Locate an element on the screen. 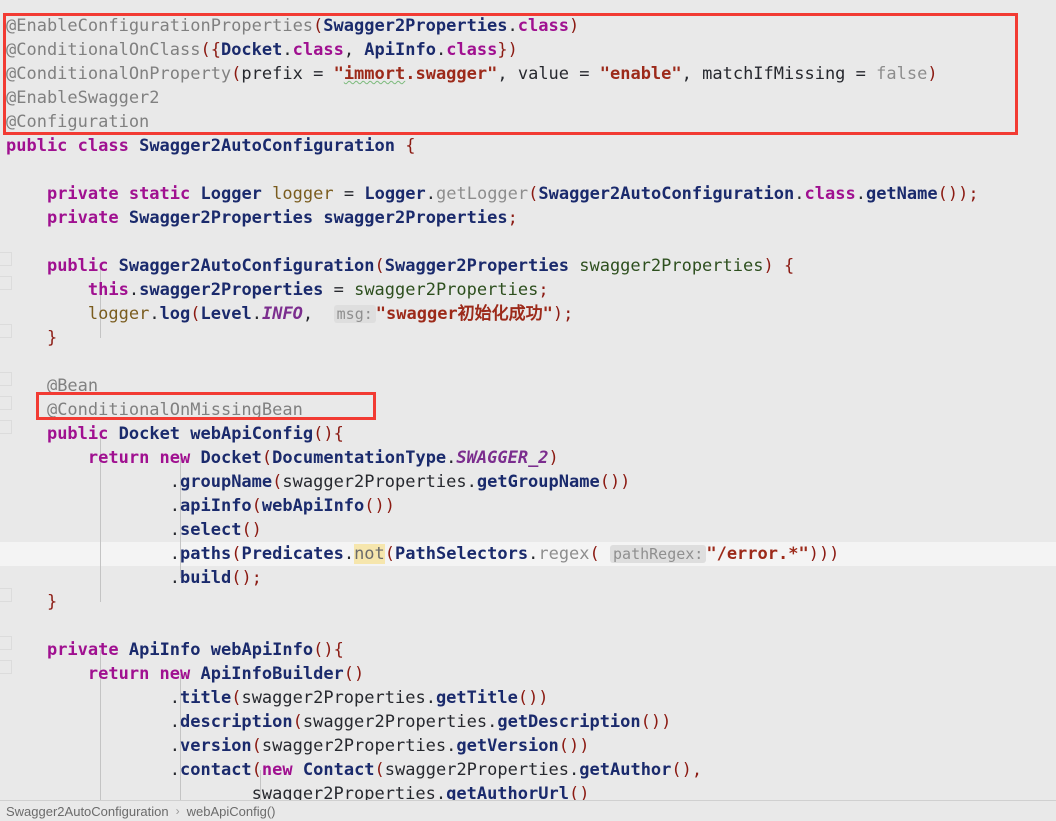  code-line: public Docket webApiConfig(){ is located at coordinates (528, 434).